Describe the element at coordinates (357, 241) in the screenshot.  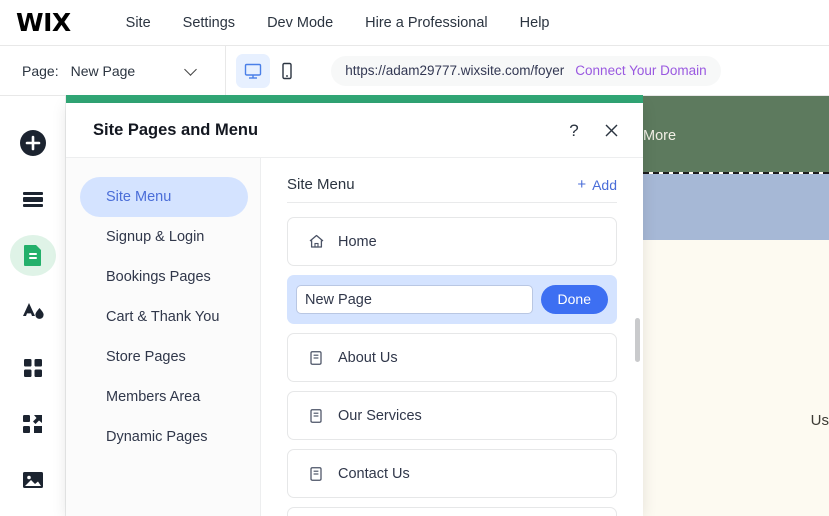
I see `page-label: Home` at that location.